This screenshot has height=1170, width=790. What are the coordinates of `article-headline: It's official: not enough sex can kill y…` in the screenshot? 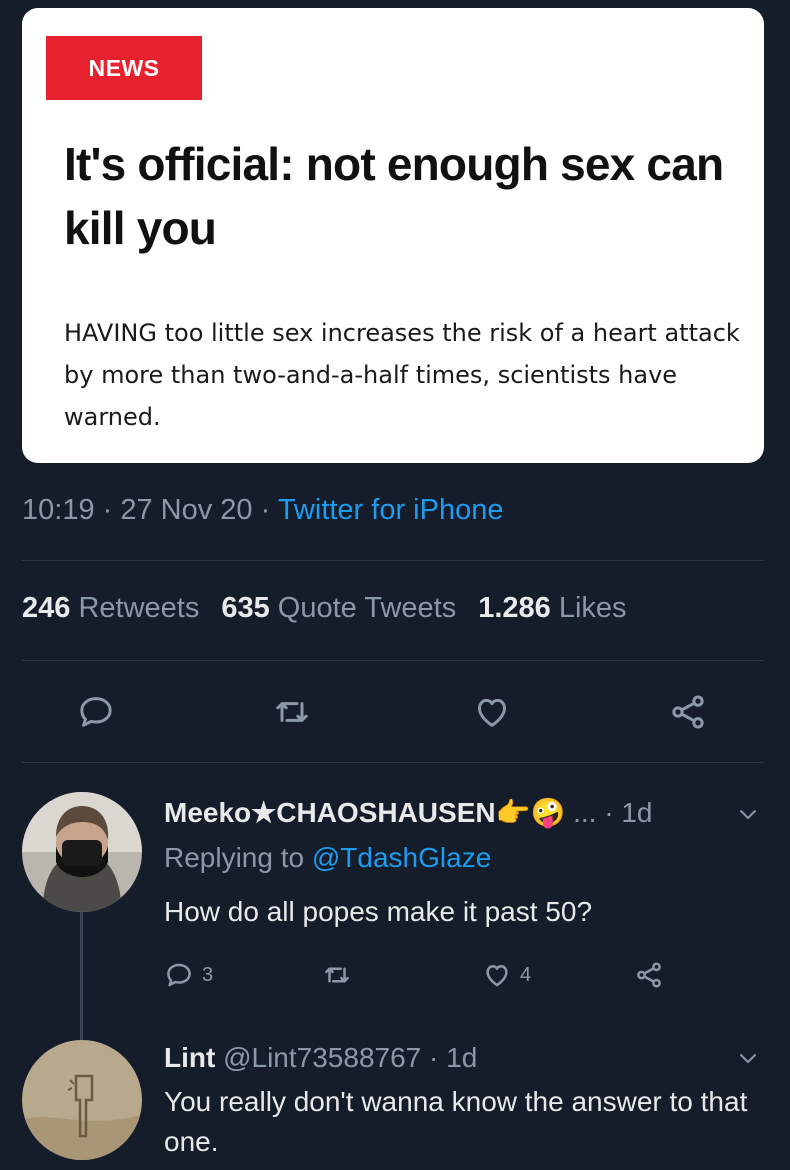 It's located at (394, 196).